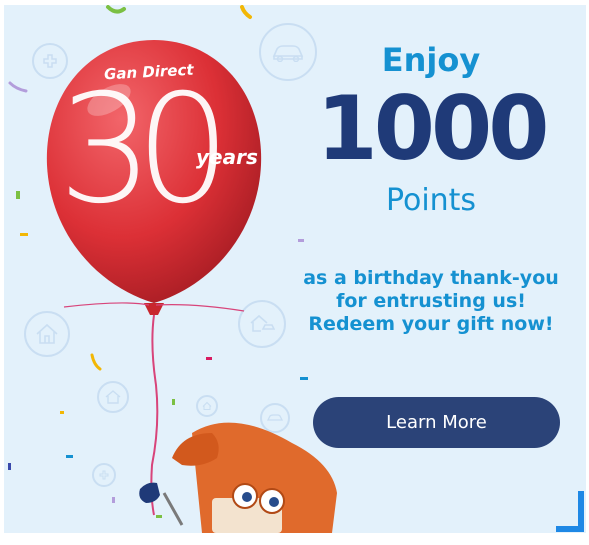  I want to click on learn-more-button: Learn More, so click(436, 422).